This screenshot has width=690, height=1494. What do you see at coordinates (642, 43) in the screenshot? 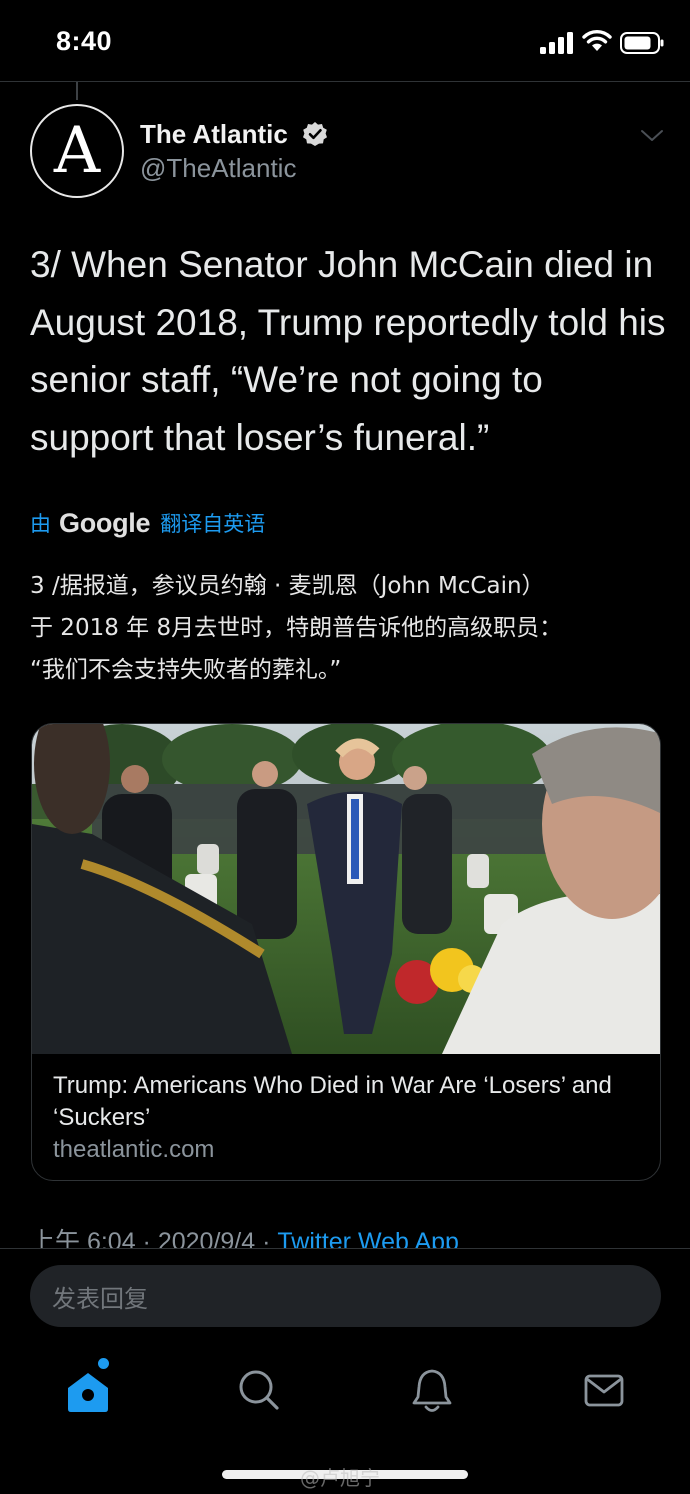
I see `battery-icon` at bounding box center [642, 43].